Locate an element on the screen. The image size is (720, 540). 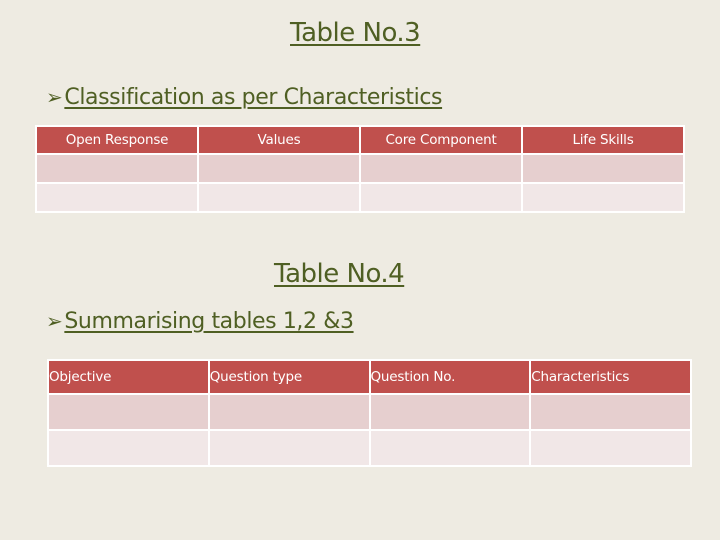
table4-title: Table No.4 is located at coordinates (339, 274).